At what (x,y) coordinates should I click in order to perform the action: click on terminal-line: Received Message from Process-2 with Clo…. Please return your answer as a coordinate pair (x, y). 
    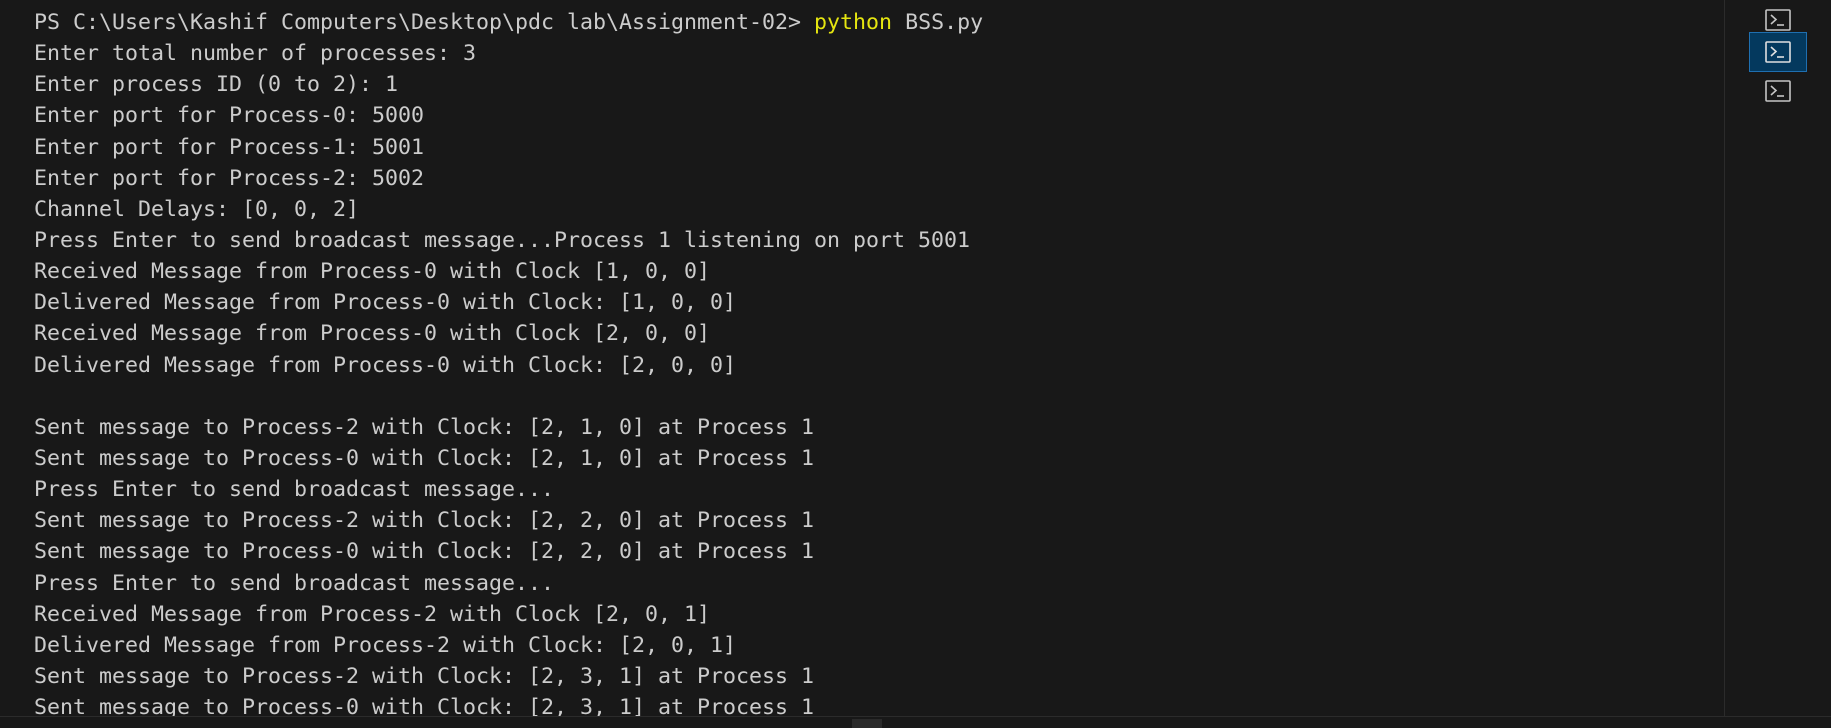
    Looking at the image, I should click on (372, 614).